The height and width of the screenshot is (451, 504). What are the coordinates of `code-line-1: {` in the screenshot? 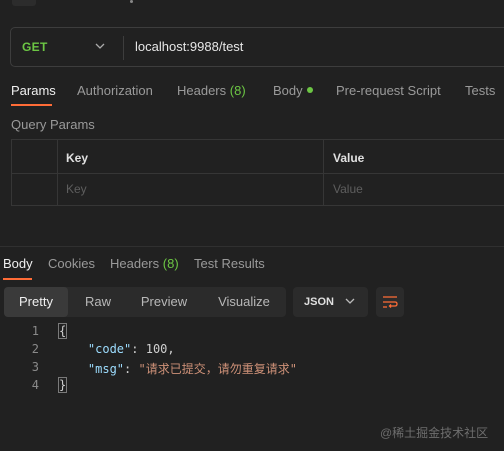 It's located at (62, 331).